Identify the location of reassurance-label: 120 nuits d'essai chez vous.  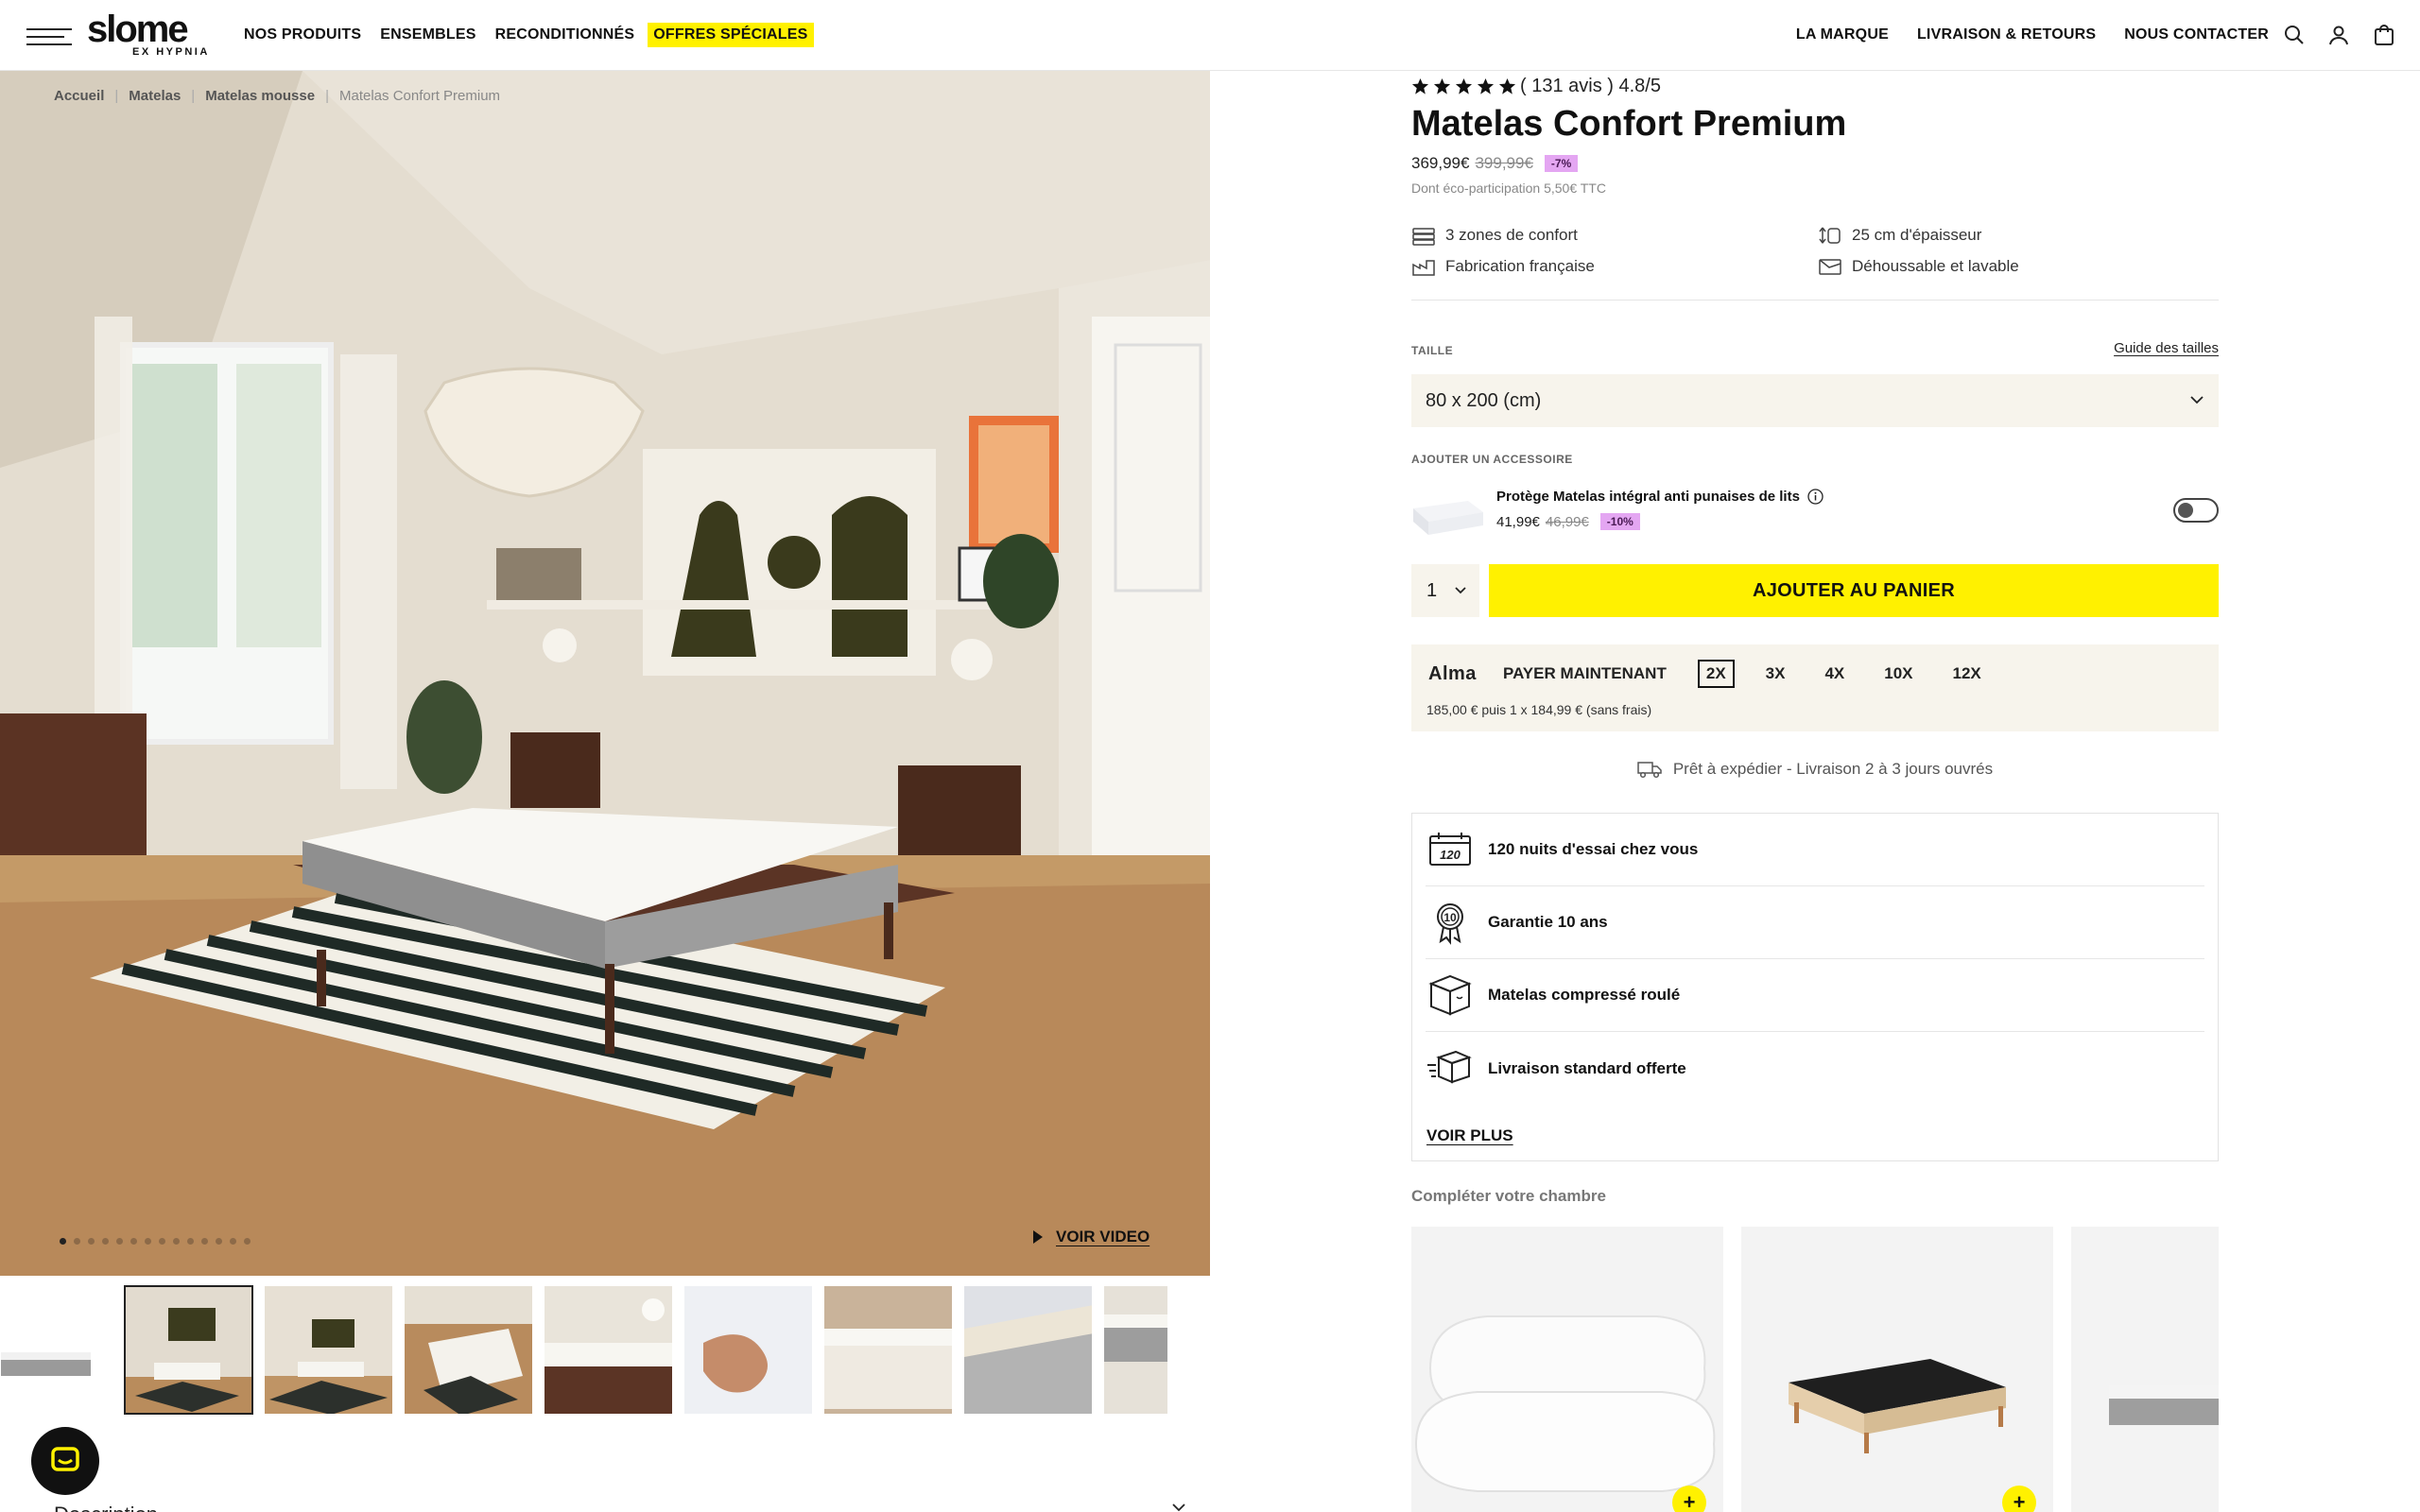
(1594, 849).